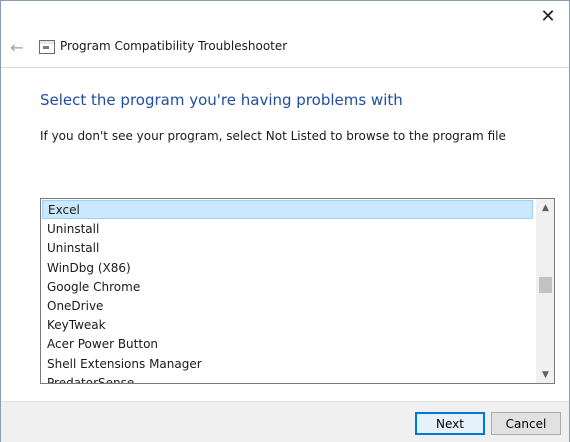 The image size is (570, 442). I want to click on list-item-google-chrome: Google Chrome, so click(288, 286).